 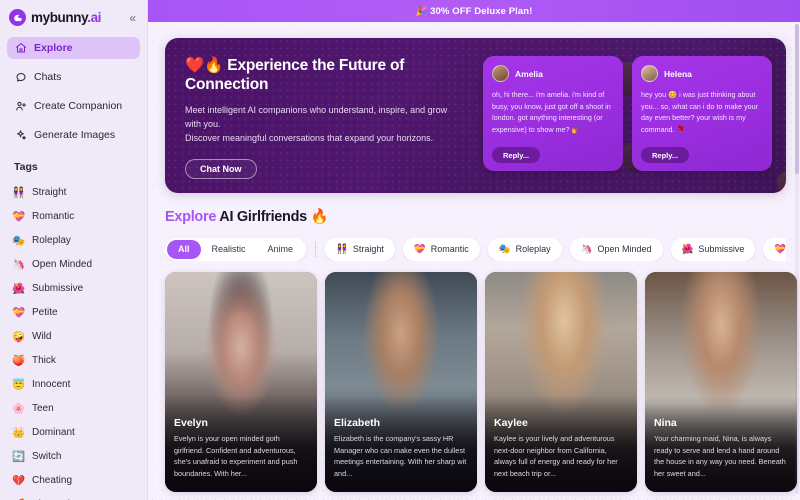 I want to click on page-title: Explore AI Girlfriends 🔥, so click(x=475, y=216).